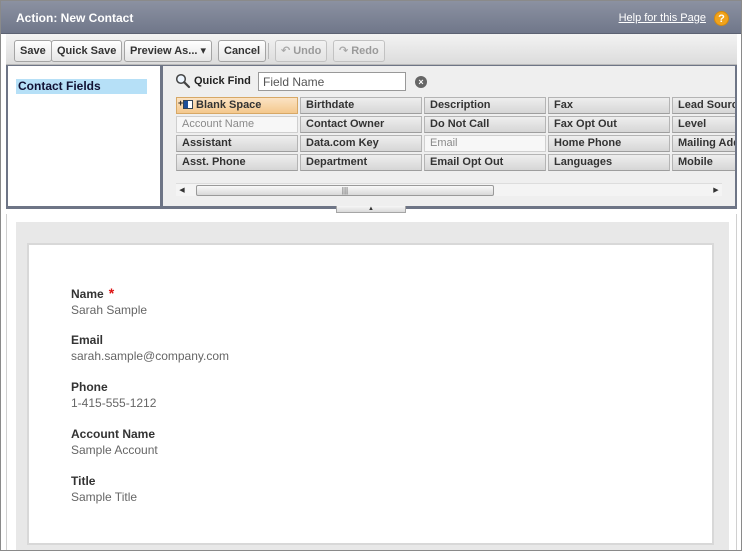 The height and width of the screenshot is (551, 742). What do you see at coordinates (703, 105) in the screenshot?
I see `palette-field-lead-source: Lead Source` at bounding box center [703, 105].